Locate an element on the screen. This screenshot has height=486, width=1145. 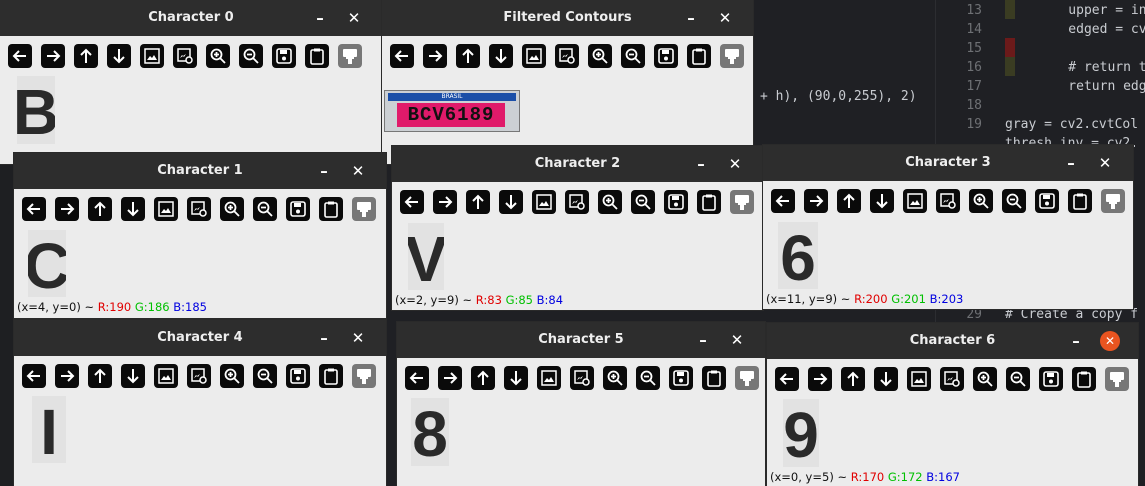
title-bar: Filtered Contours – ✕ is located at coordinates (567, 18).